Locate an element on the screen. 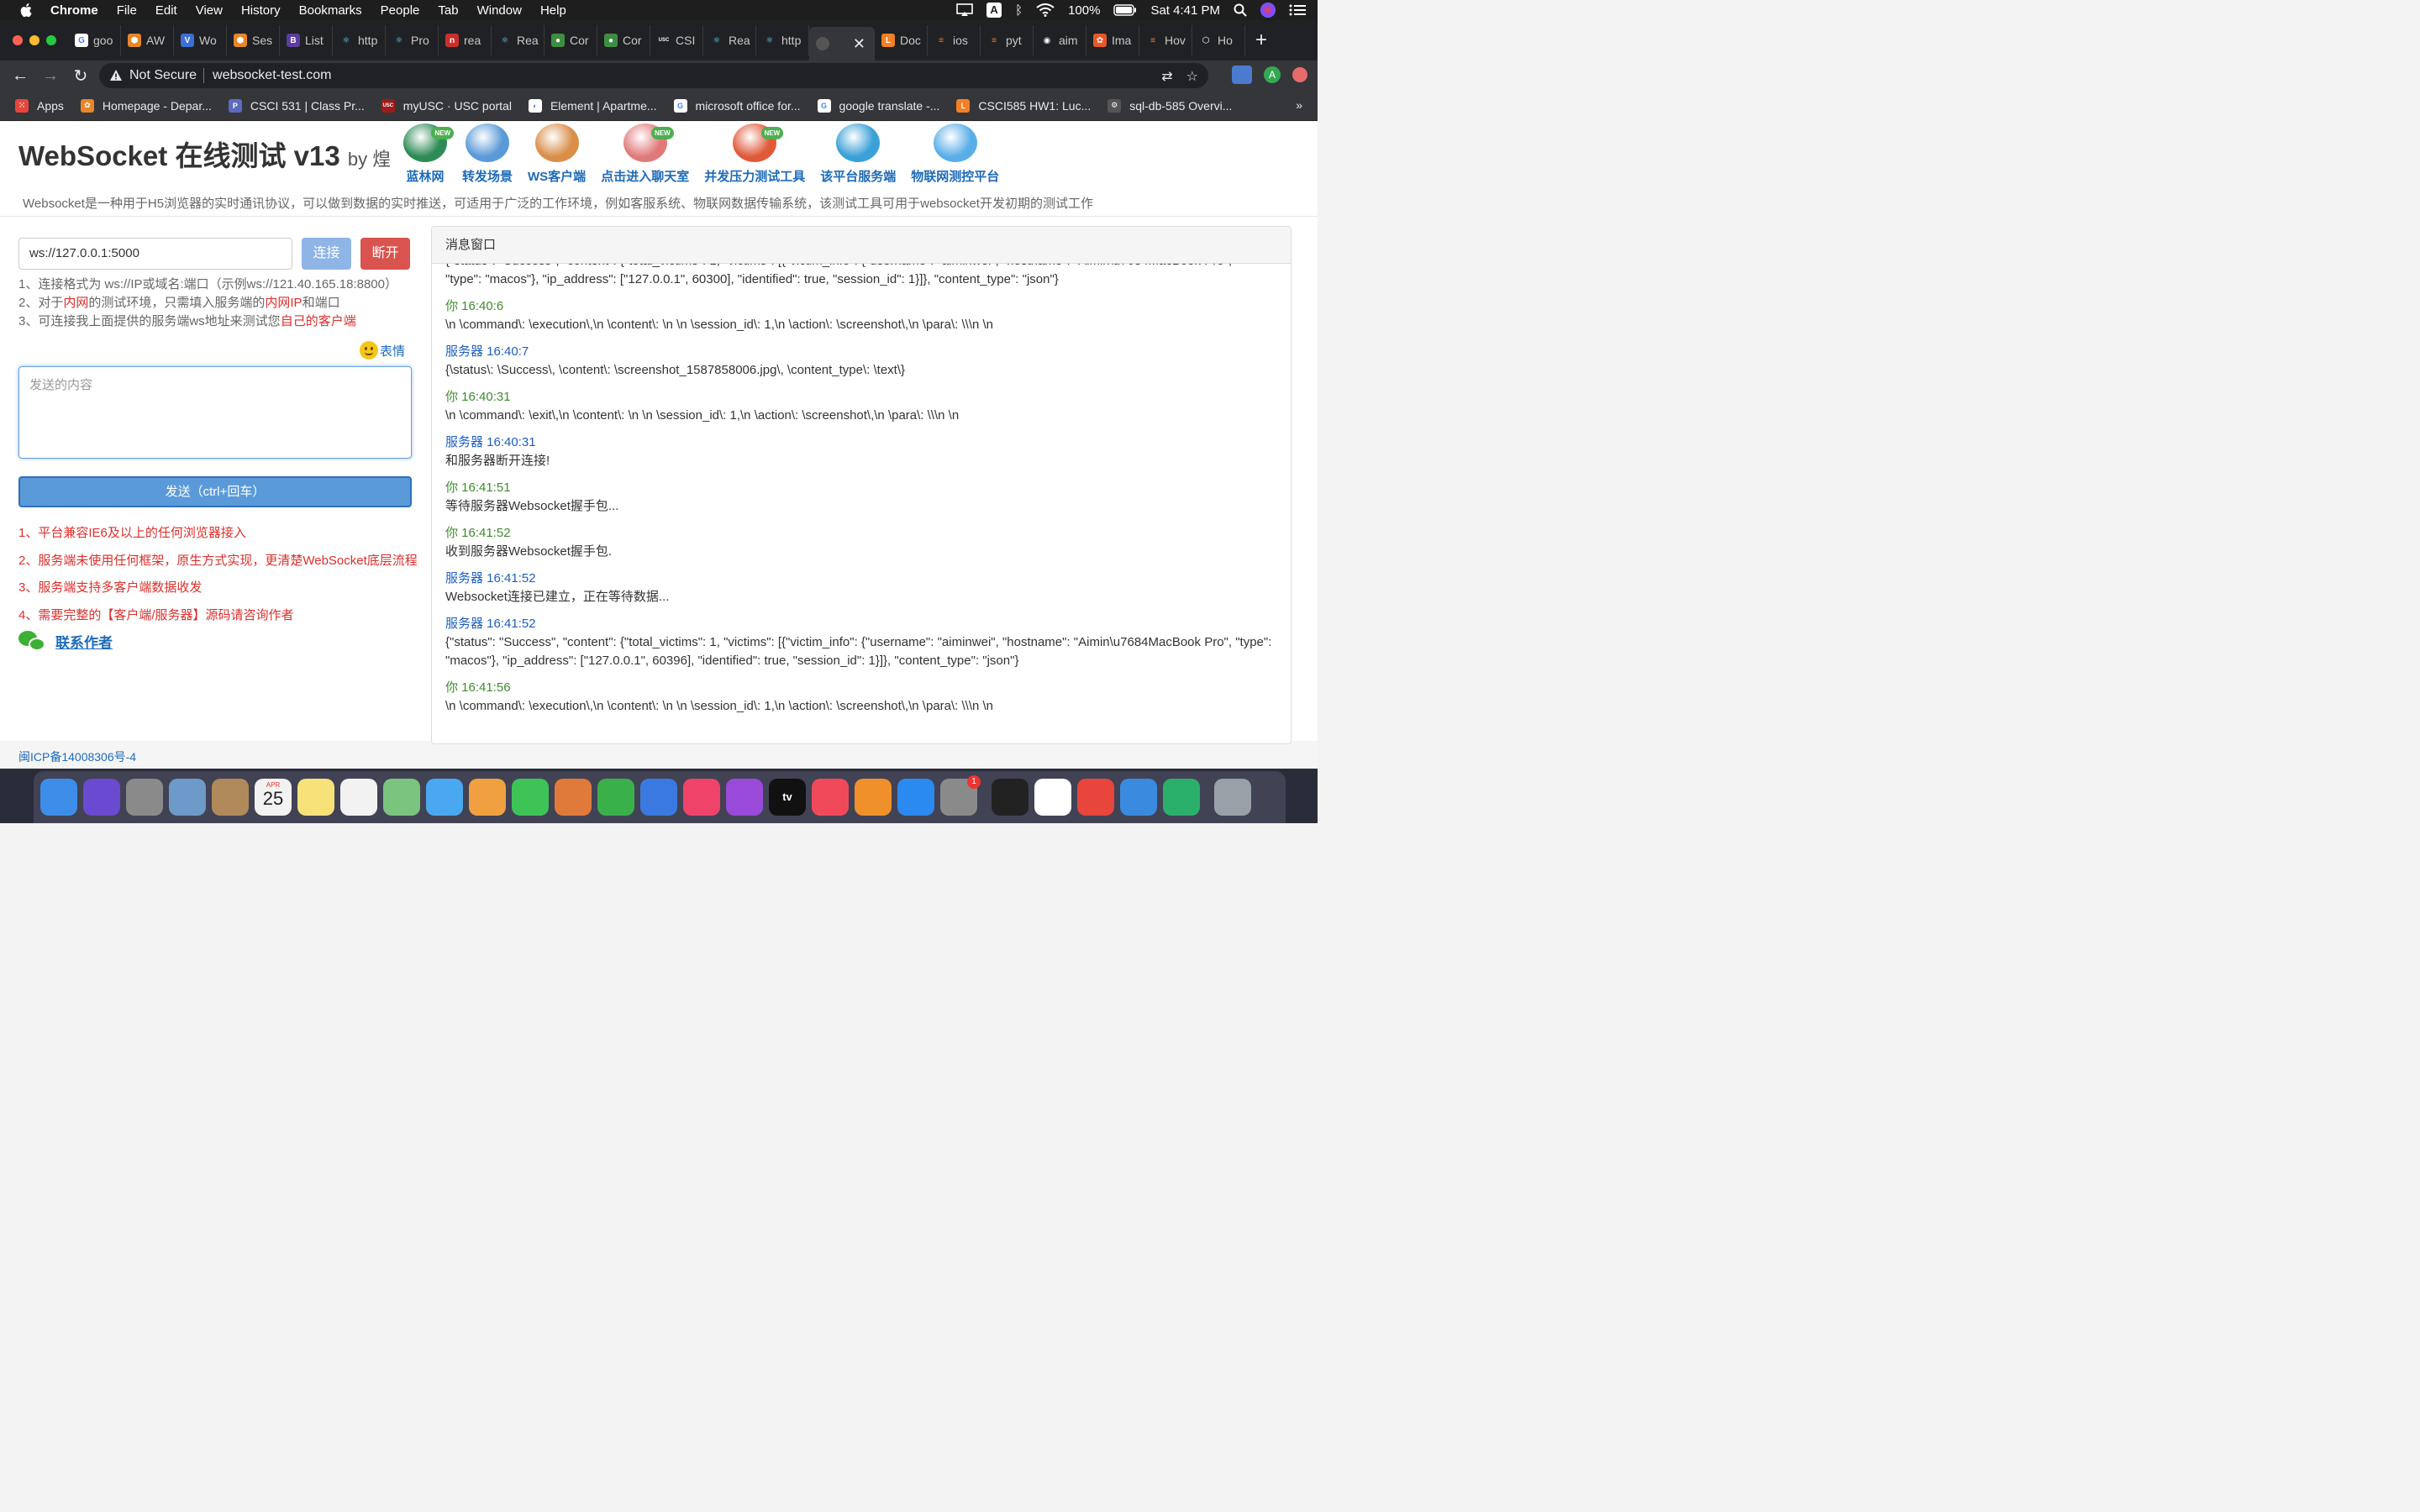 The image size is (2420, 1512). menu-edit: Edit is located at coordinates (166, 10).